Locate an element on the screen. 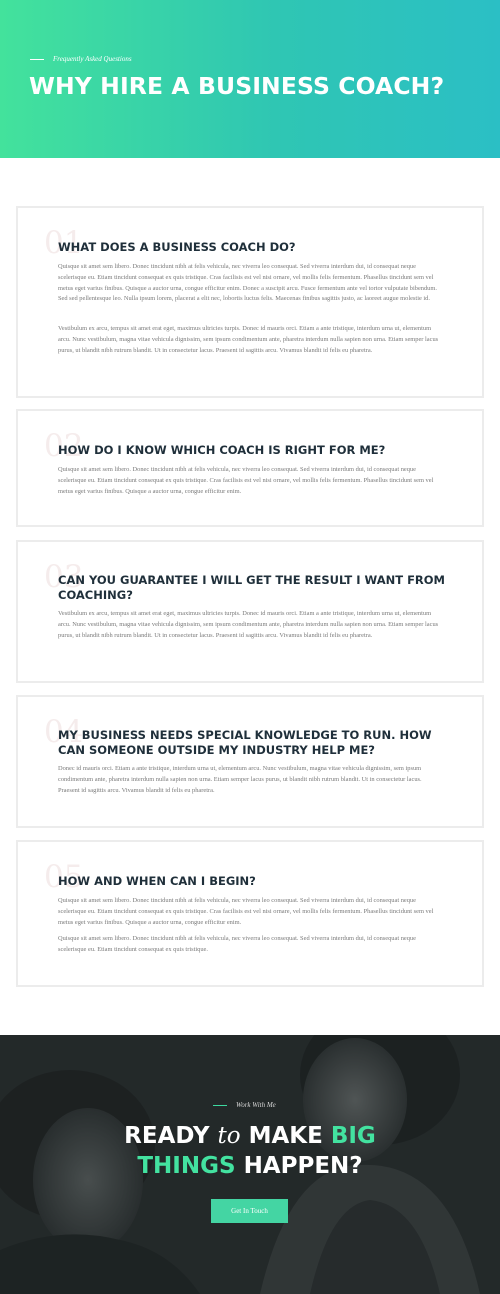 The width and height of the screenshot is (500, 1294). cta-title-ready: READY is located at coordinates (167, 1136).